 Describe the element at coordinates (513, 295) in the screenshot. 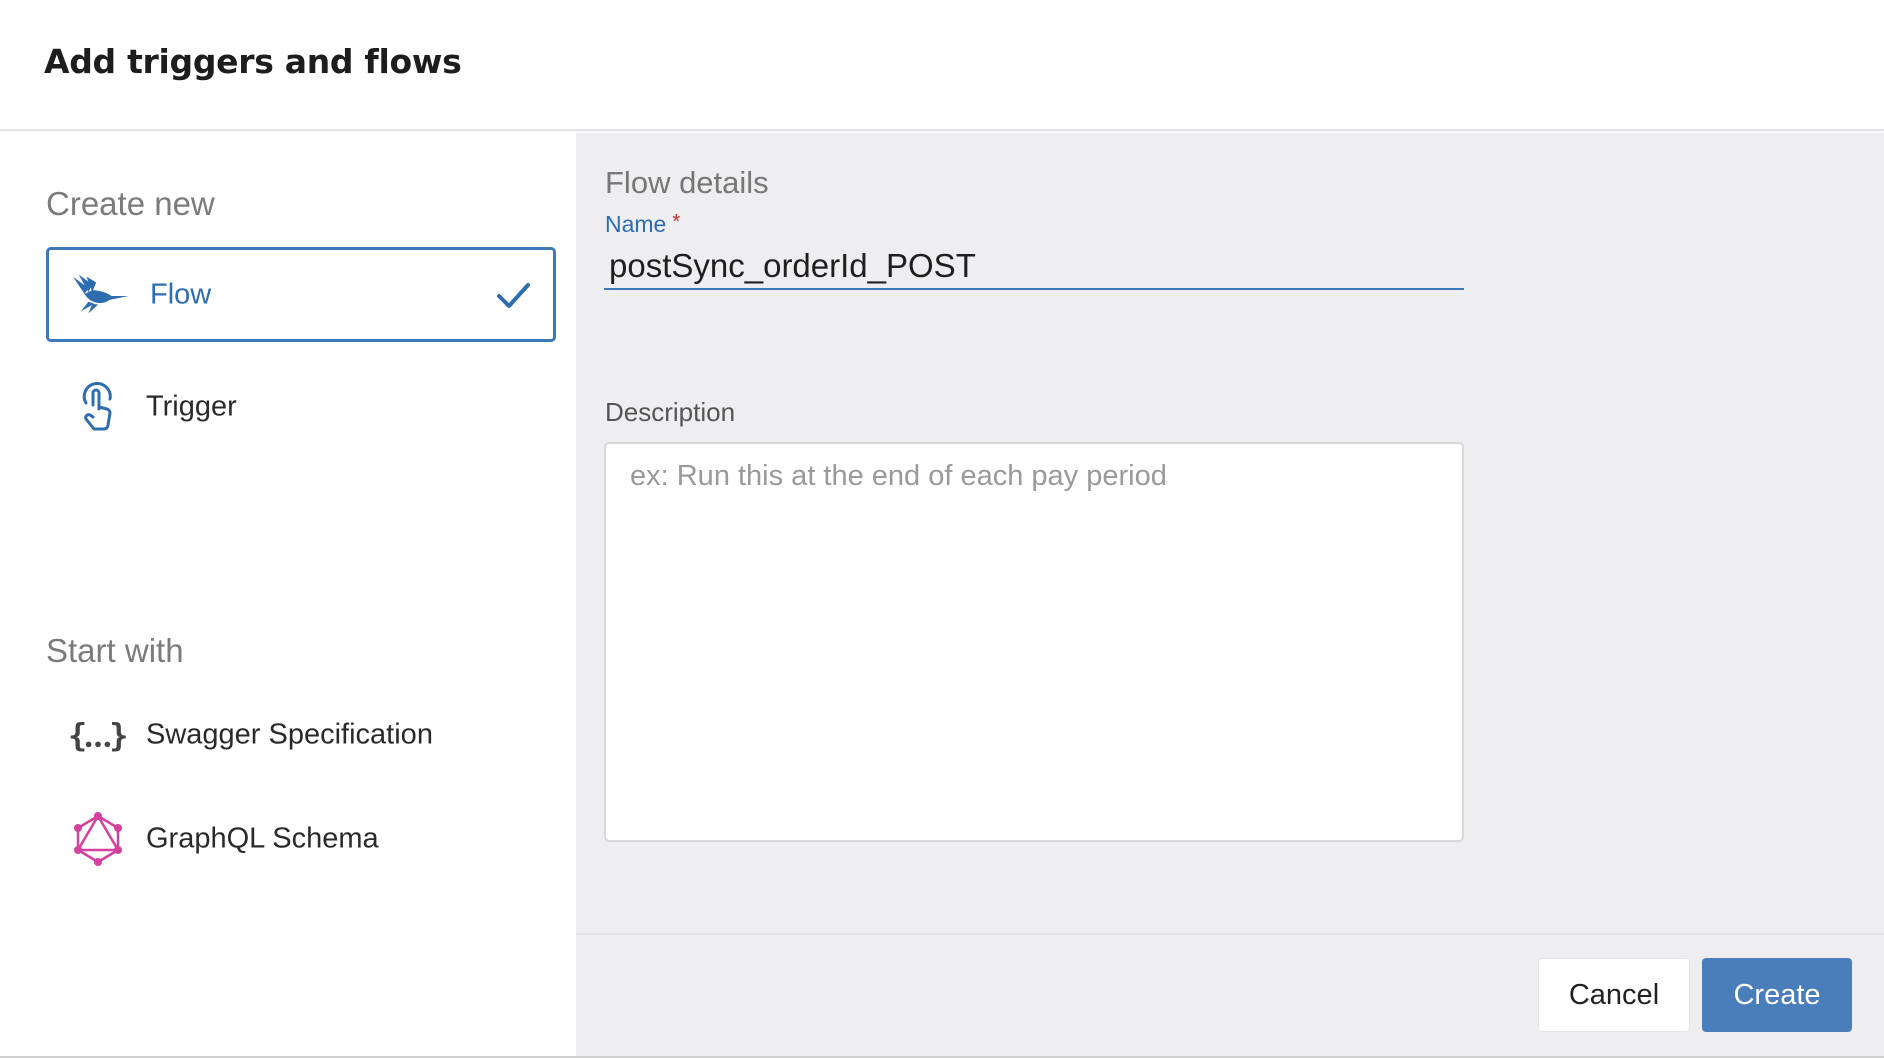

I see `checkmark-icon` at that location.